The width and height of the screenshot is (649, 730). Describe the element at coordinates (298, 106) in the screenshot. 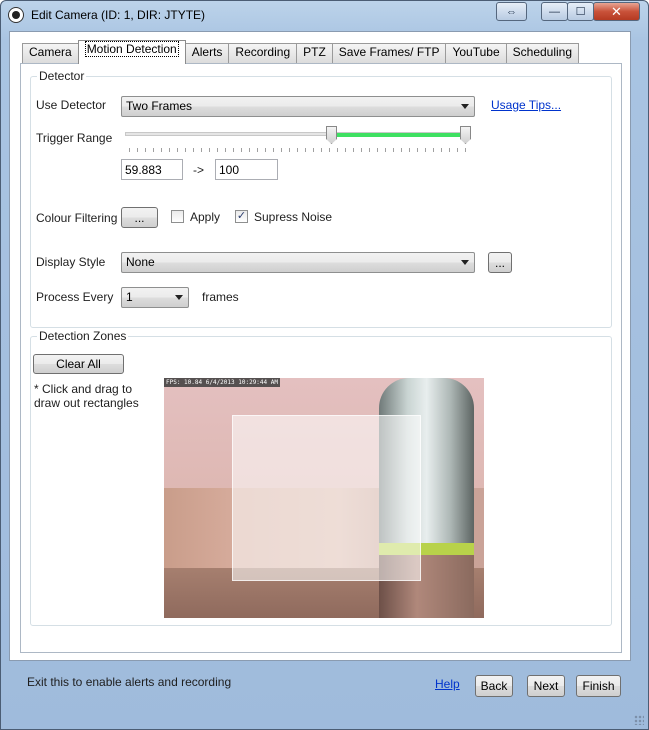

I see `use-detector-select: Two Frames` at that location.